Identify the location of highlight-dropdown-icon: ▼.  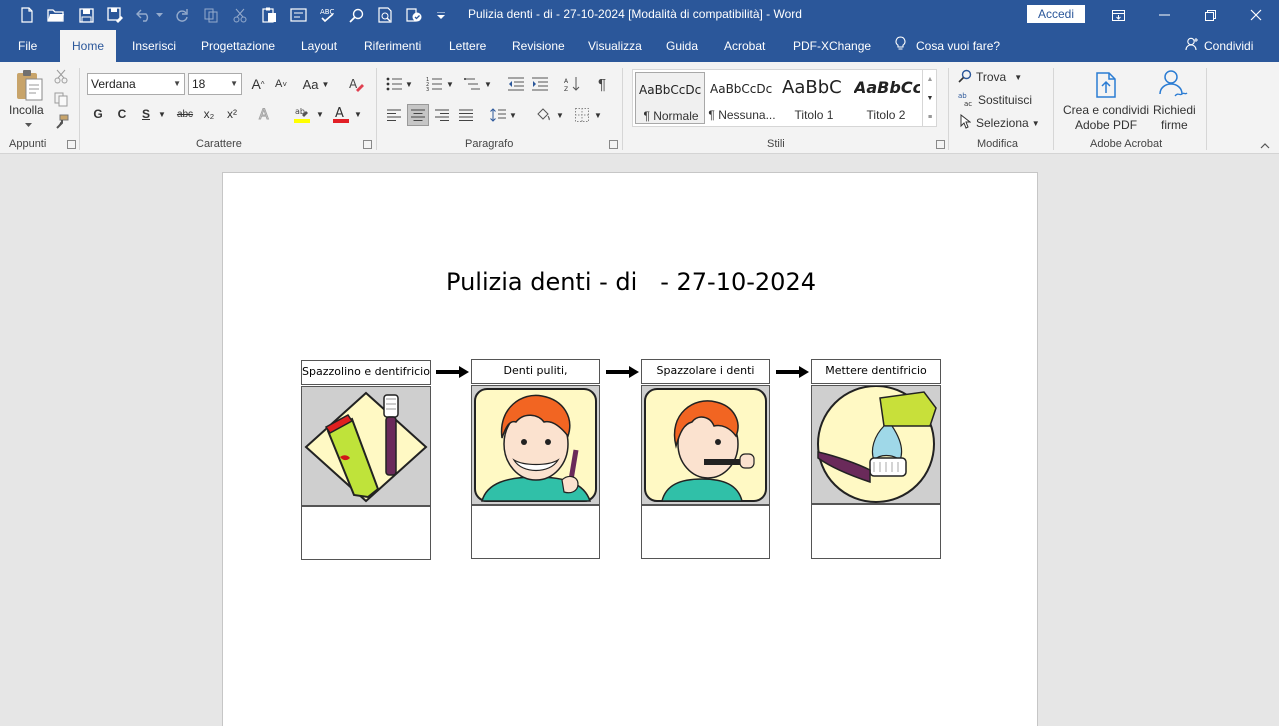
(320, 114).